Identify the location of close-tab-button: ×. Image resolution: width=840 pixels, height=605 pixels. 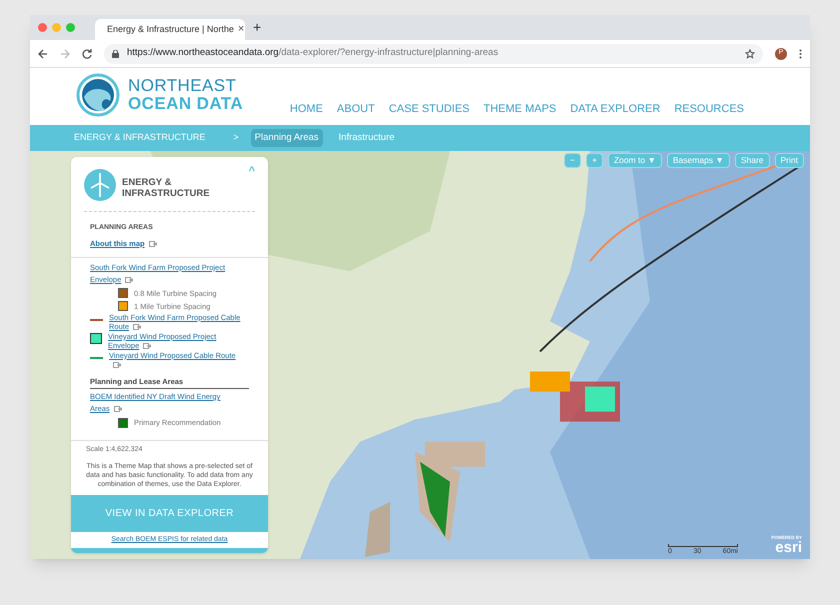
(241, 29).